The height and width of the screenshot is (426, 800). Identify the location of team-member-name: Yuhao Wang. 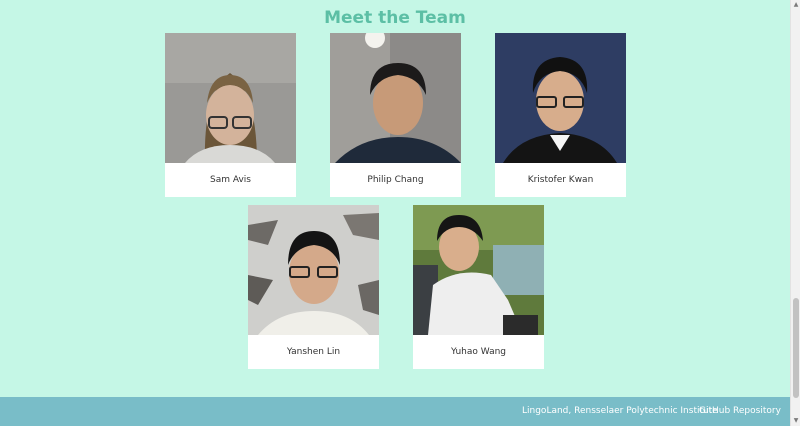
(478, 352).